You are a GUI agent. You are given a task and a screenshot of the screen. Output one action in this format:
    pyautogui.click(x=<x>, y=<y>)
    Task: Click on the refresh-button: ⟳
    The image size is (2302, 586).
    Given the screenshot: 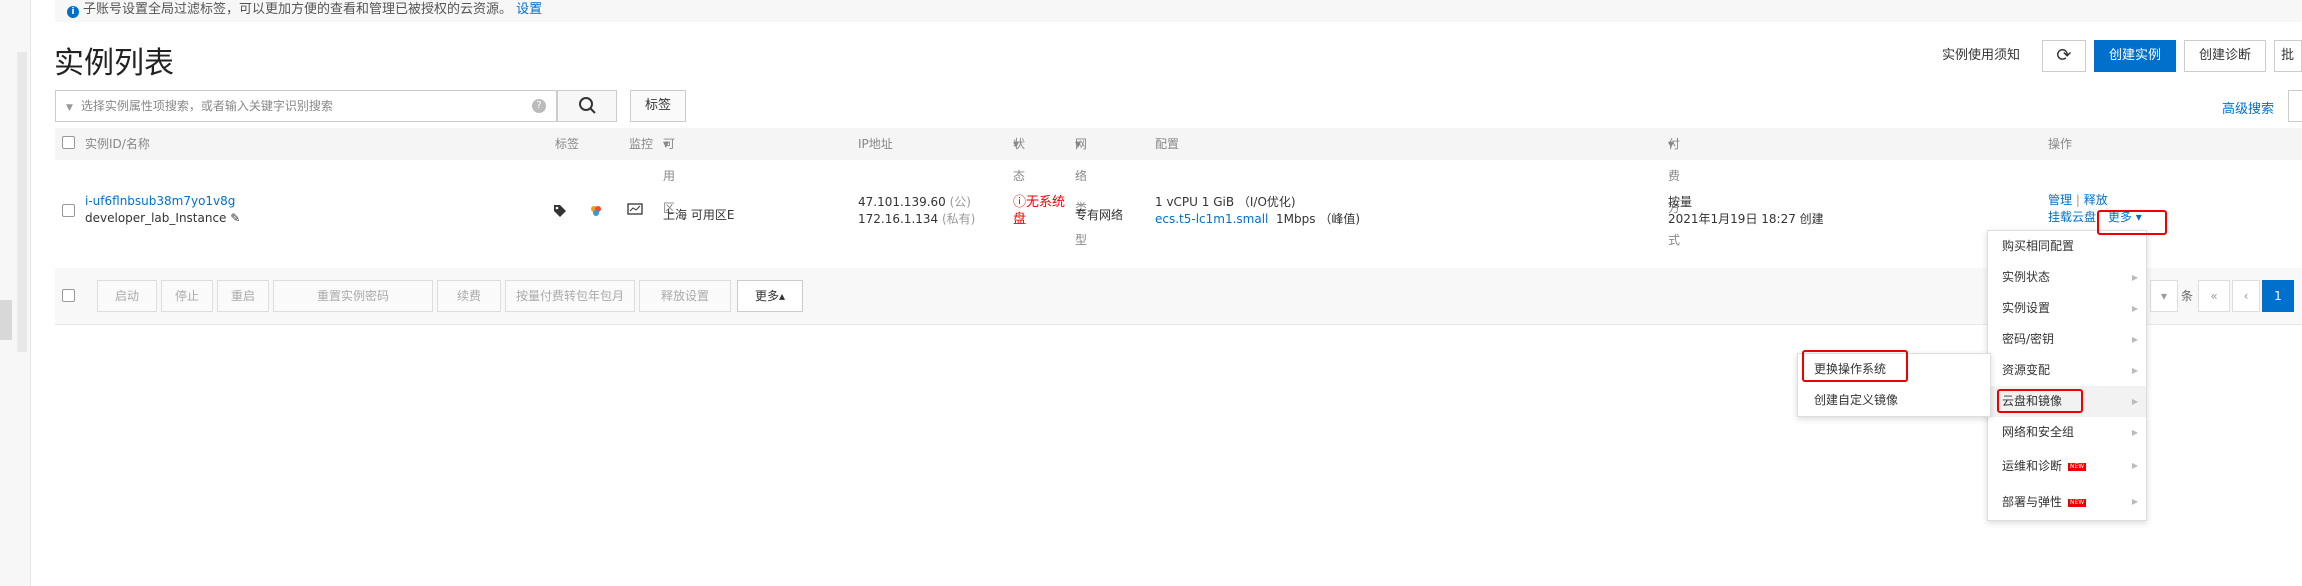 What is the action you would take?
    pyautogui.click(x=2063, y=56)
    